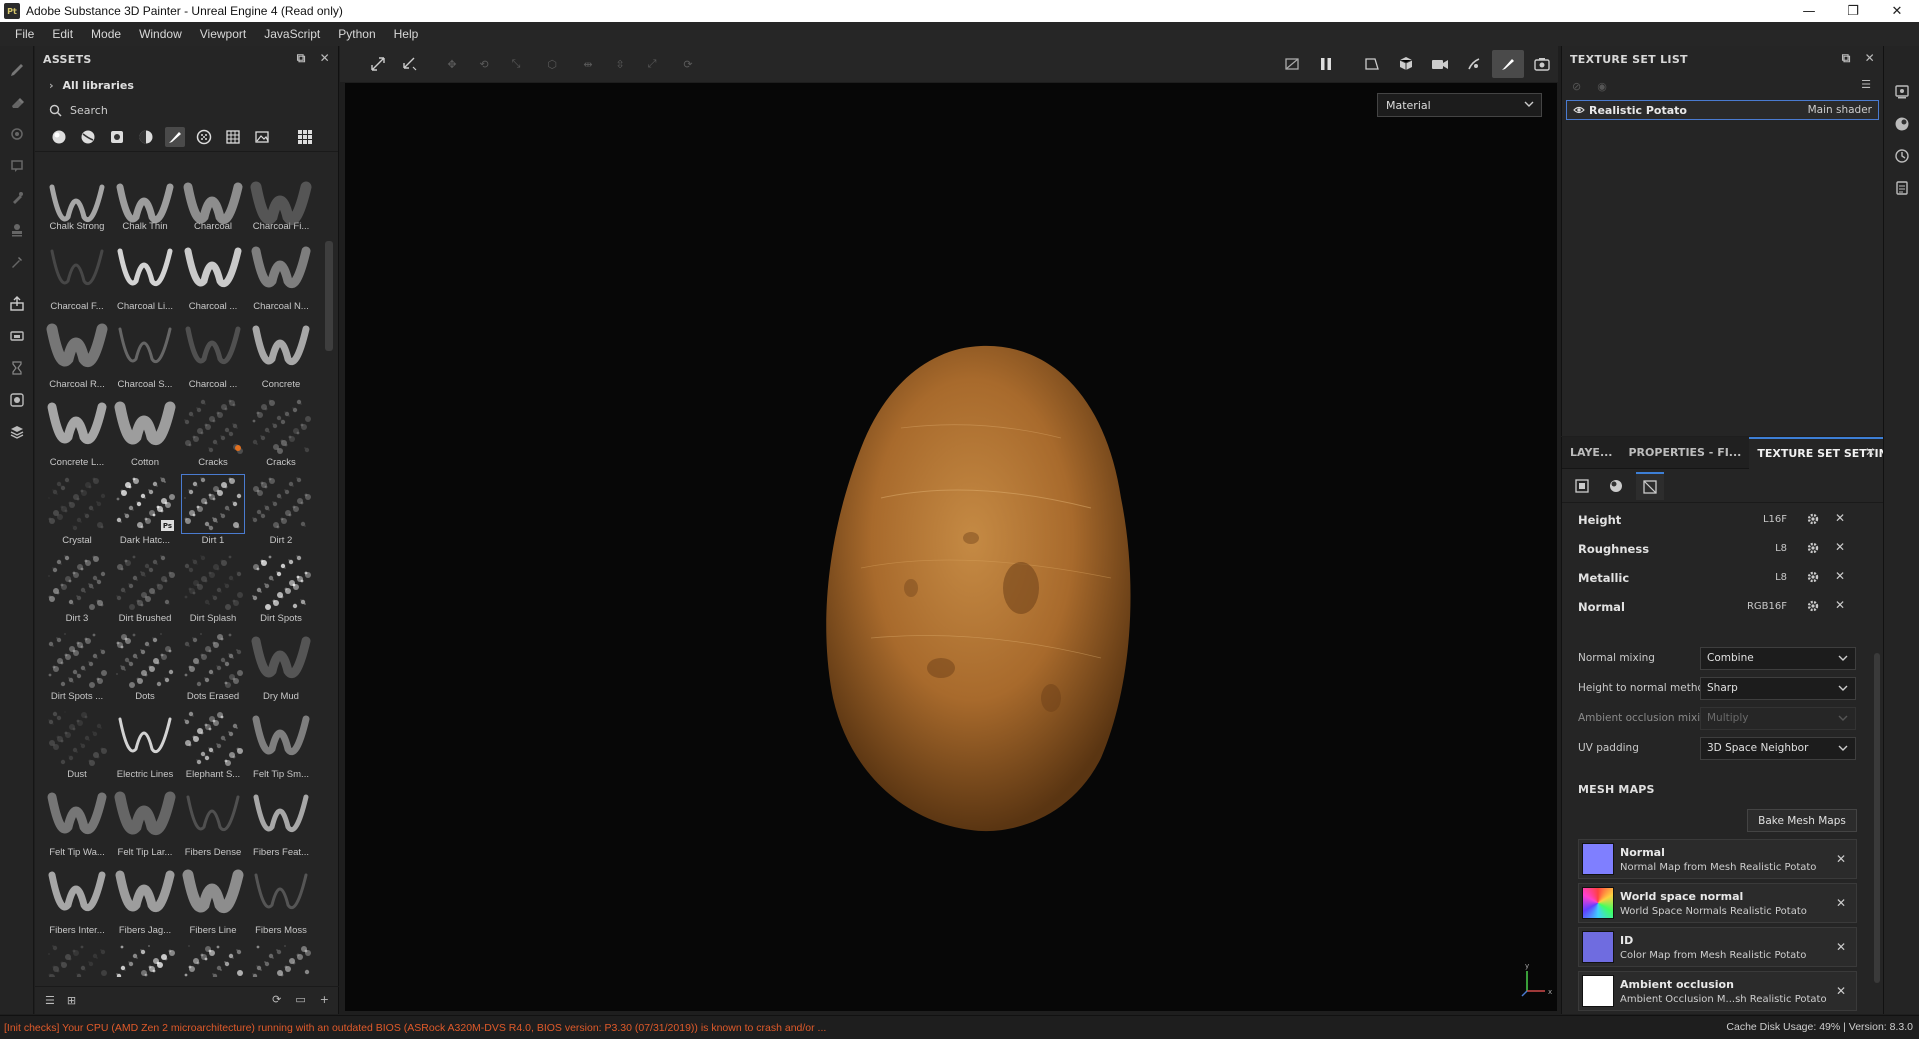 The height and width of the screenshot is (1039, 1919). What do you see at coordinates (516, 64) in the screenshot?
I see `scale-icon: ⤡` at bounding box center [516, 64].